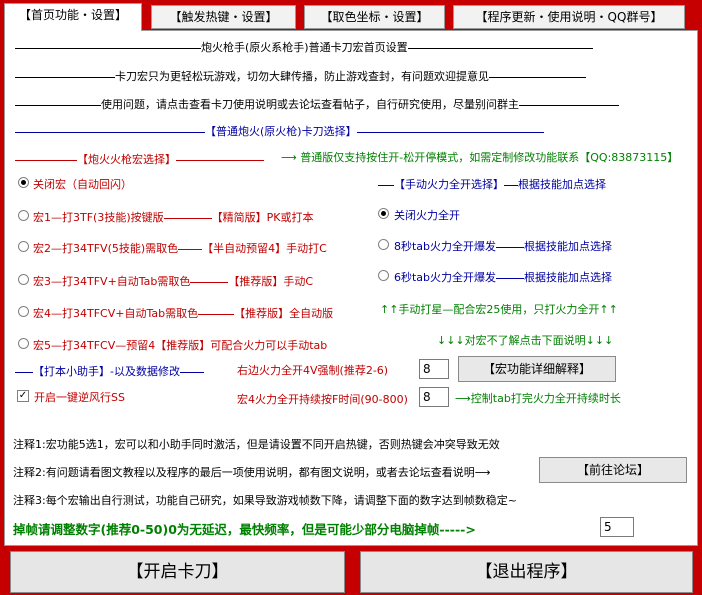 Image resolution: width=702 pixels, height=595 pixels. What do you see at coordinates (264, 248) in the screenshot?
I see `macro-2-tag: 【半自动预留4】手动打C` at bounding box center [264, 248].